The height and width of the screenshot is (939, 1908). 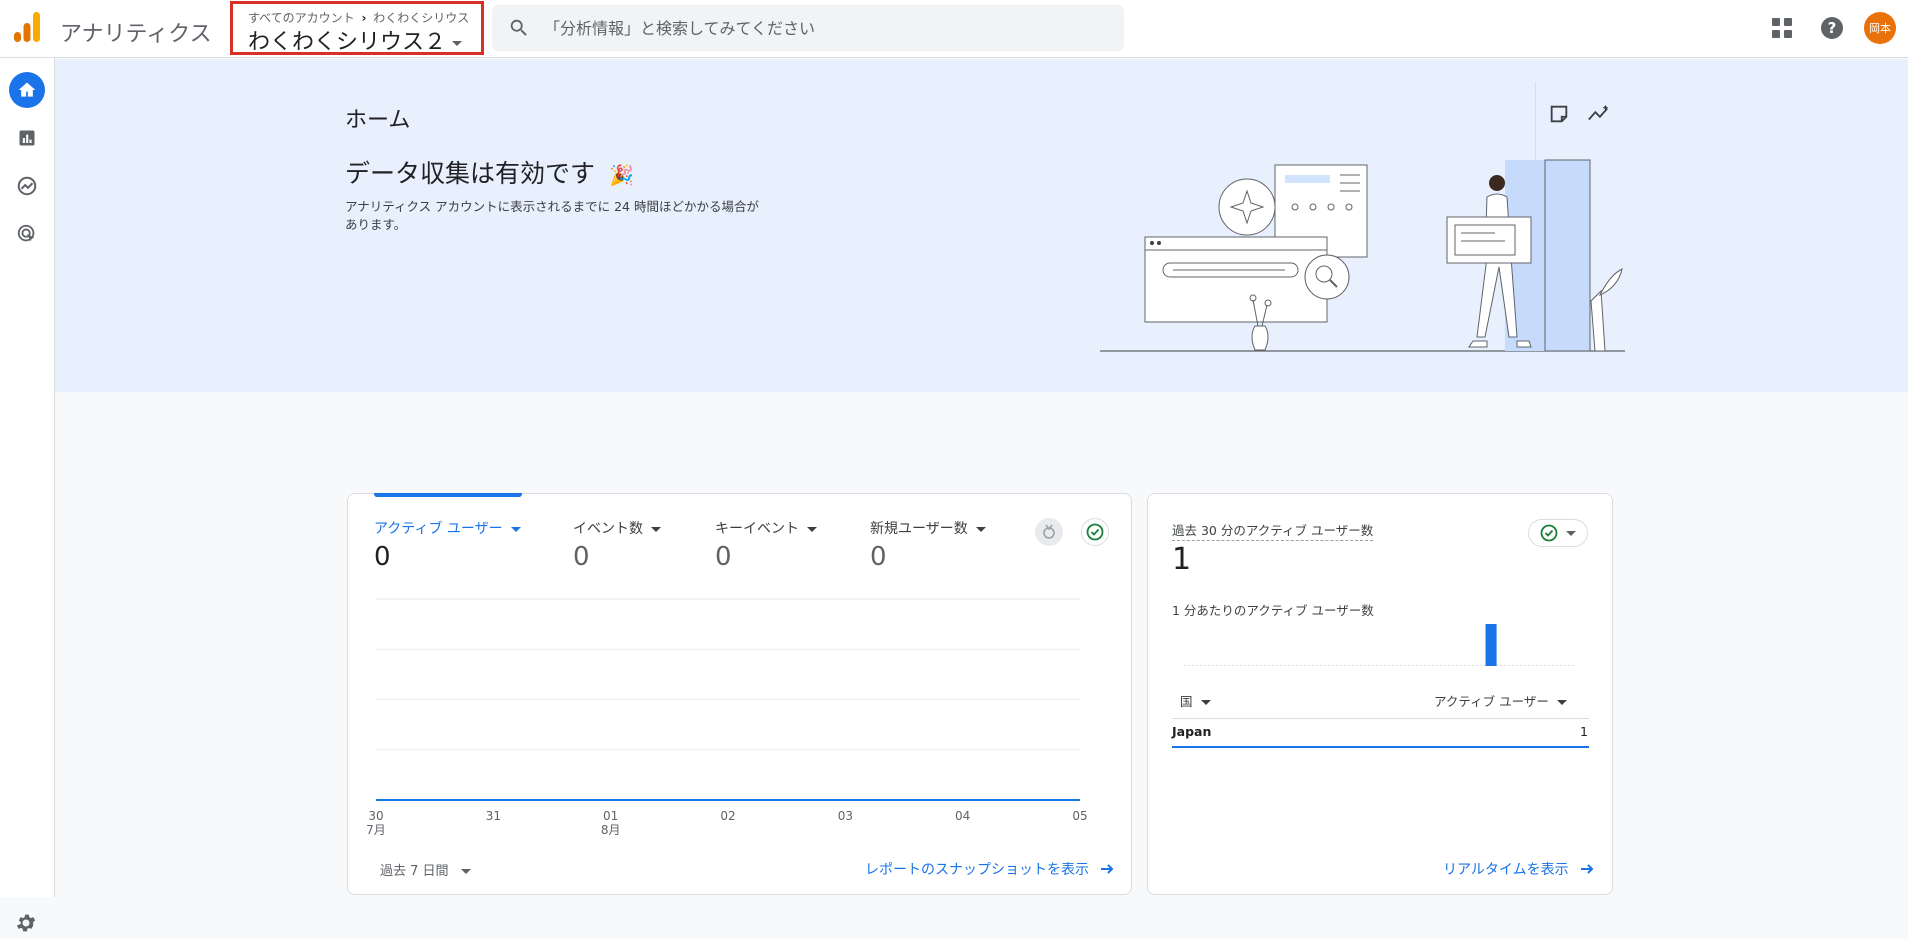 I want to click on avatar: 岡本, so click(x=1880, y=28).